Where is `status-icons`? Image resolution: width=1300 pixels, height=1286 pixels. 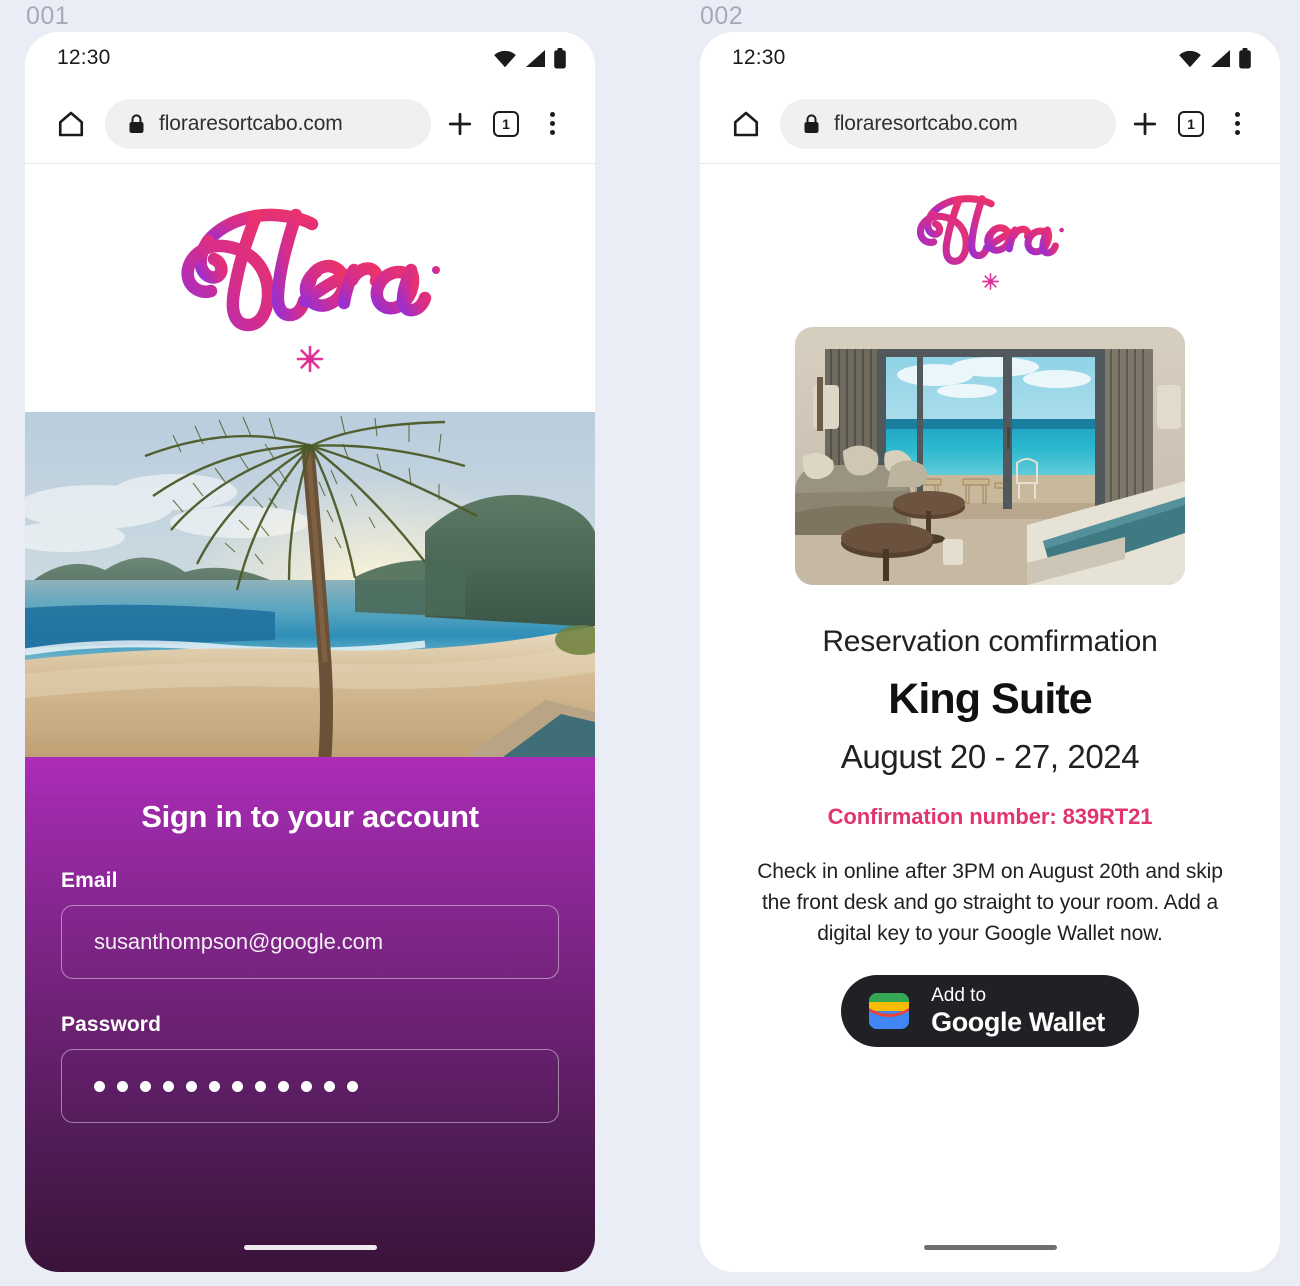 status-icons is located at coordinates (530, 58).